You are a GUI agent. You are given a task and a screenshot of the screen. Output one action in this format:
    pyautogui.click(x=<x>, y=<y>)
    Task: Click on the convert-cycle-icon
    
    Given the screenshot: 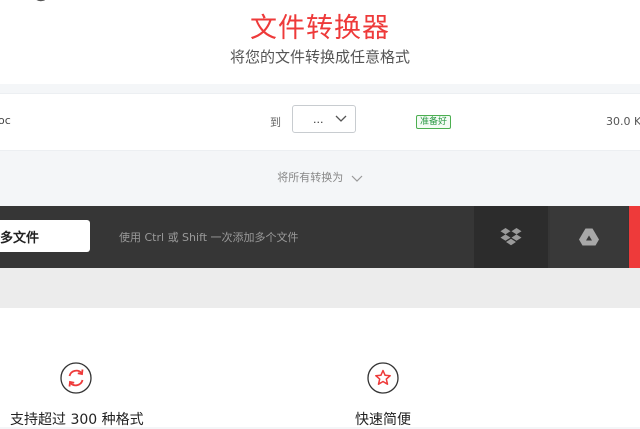 What is the action you would take?
    pyautogui.click(x=76, y=378)
    